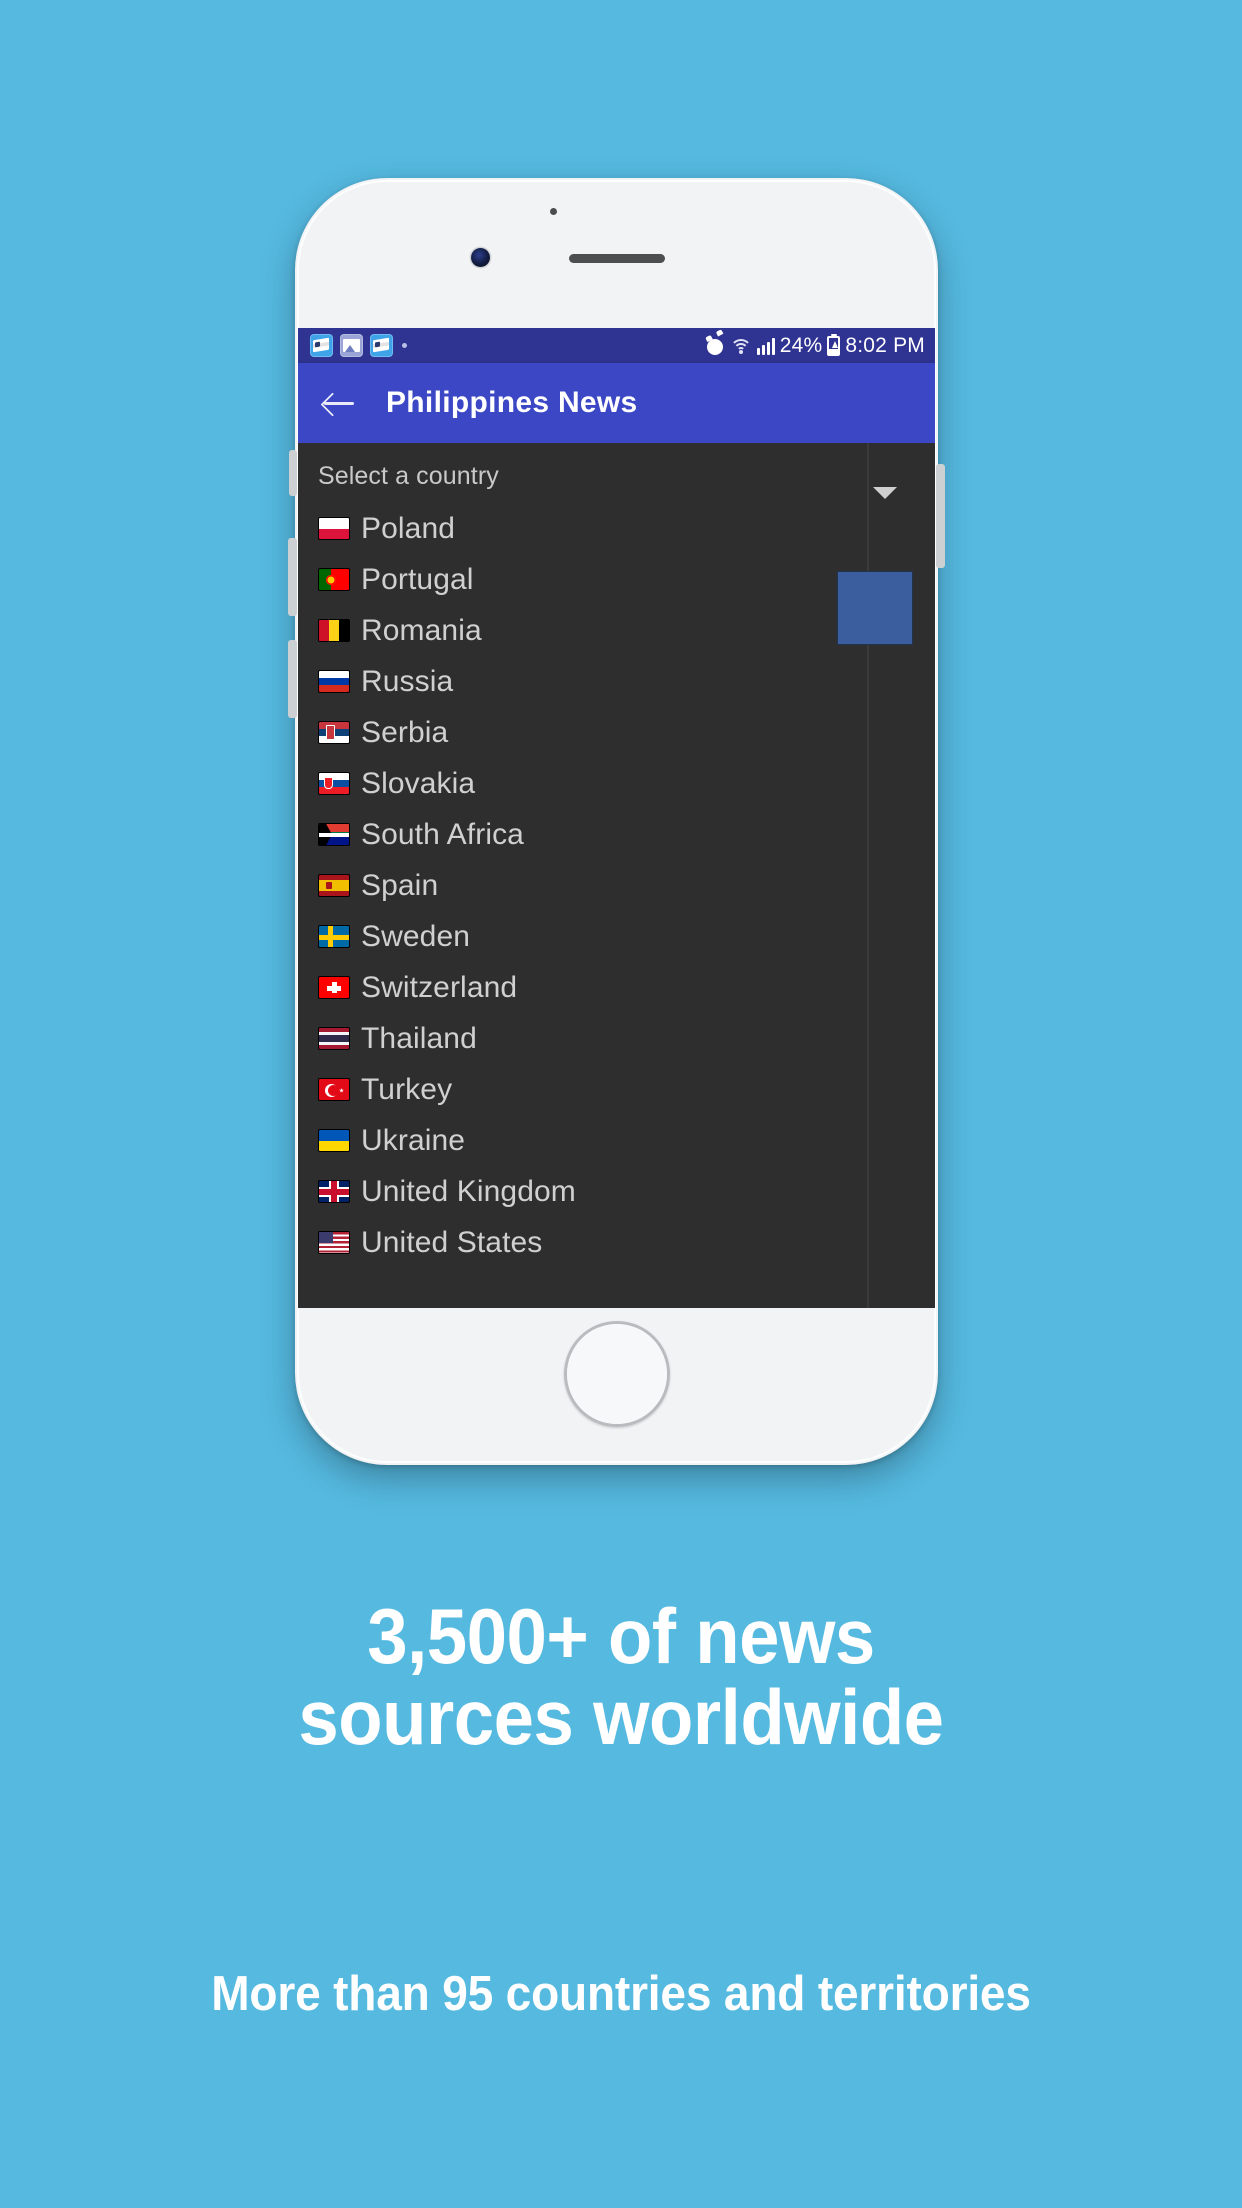 The height and width of the screenshot is (2208, 1242). I want to click on country-list-item: Slovakia, so click(626, 783).